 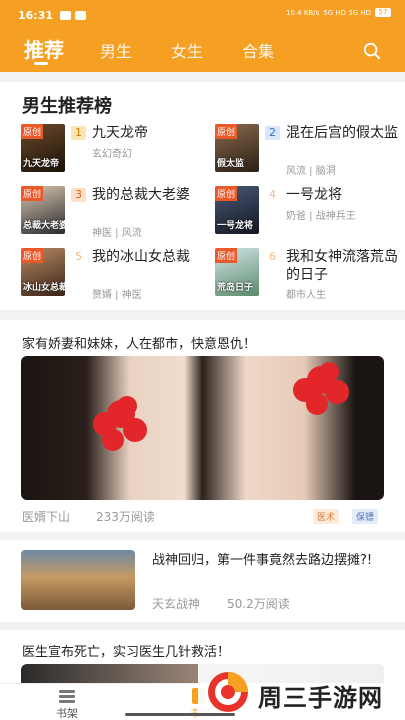 What do you see at coordinates (383, 12) in the screenshot?
I see `battery-icon: 57` at bounding box center [383, 12].